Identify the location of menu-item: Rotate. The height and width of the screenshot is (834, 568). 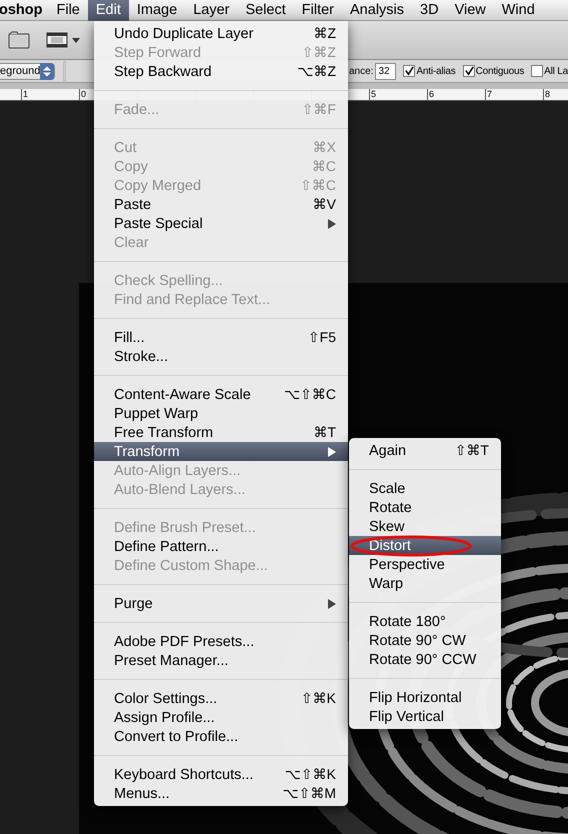
(425, 507).